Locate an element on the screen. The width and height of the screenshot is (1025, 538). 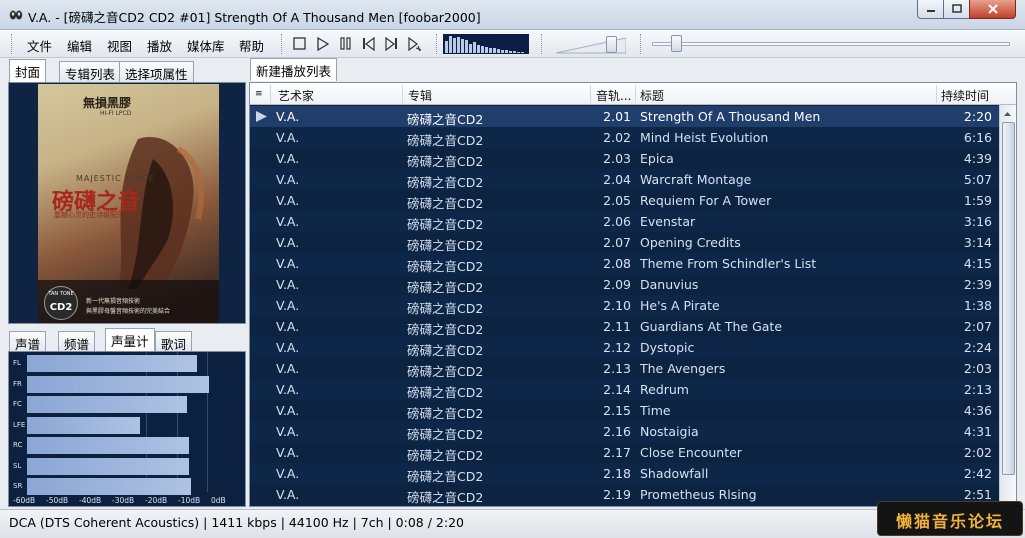
row-artist: V.A. is located at coordinates (288, 116).